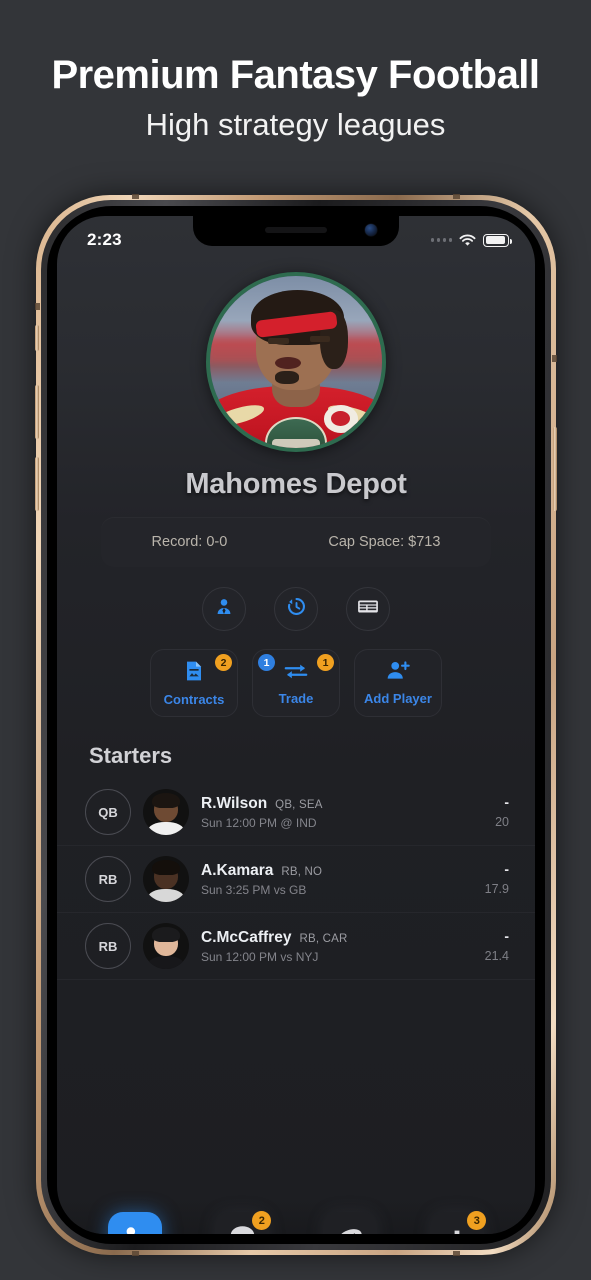 This screenshot has width=591, height=1280. What do you see at coordinates (371, 230) in the screenshot?
I see `front-camera-icon` at bounding box center [371, 230].